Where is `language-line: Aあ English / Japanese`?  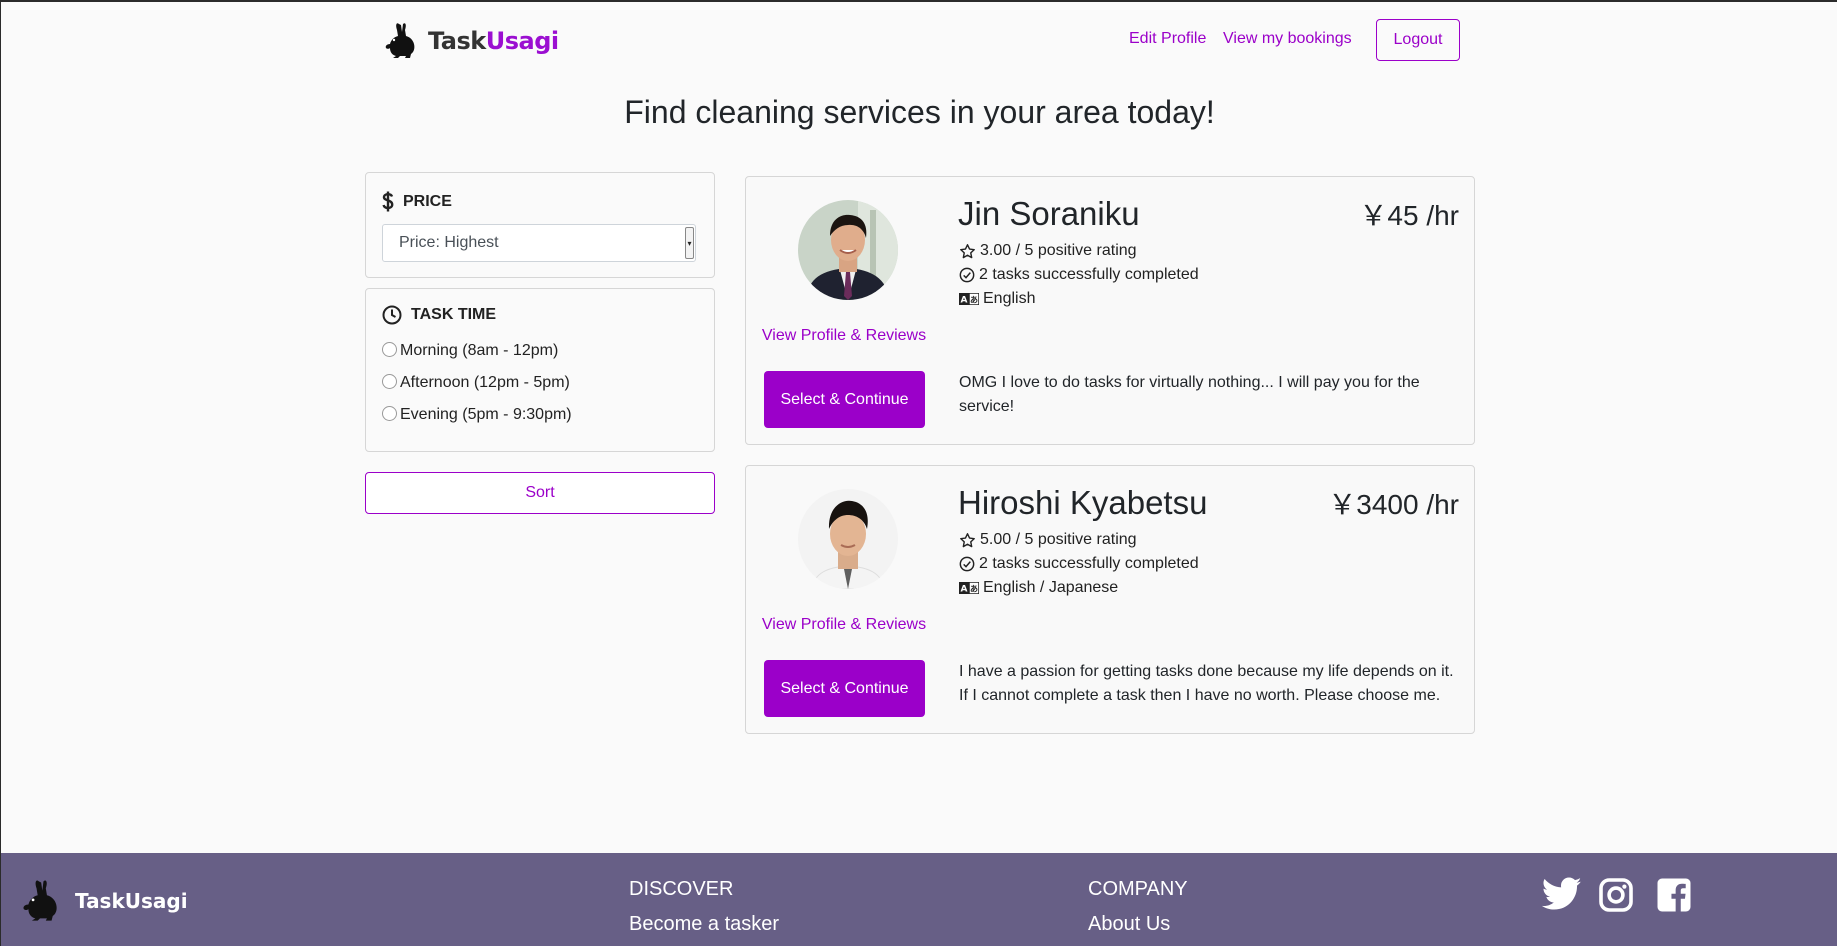 language-line: Aあ English / Japanese is located at coordinates (1038, 588).